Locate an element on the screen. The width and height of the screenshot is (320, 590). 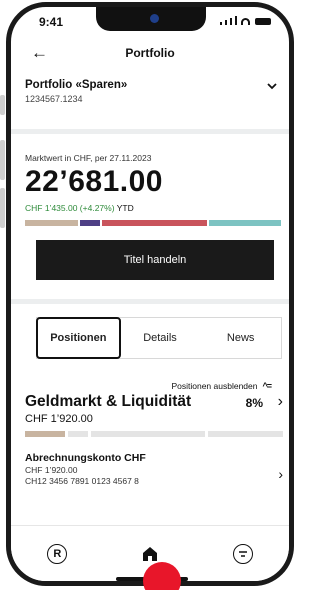
camera-icon is located at coordinates (154, 18).